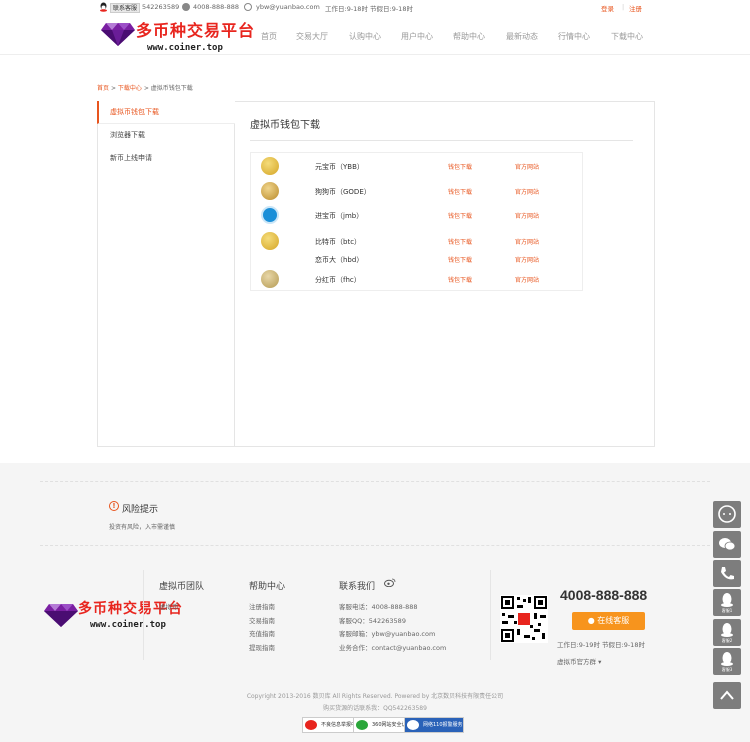 The width and height of the screenshot is (750, 742). Describe the element at coordinates (443, 725) in the screenshot. I see `badge-label: 网络110报警服务` at that location.